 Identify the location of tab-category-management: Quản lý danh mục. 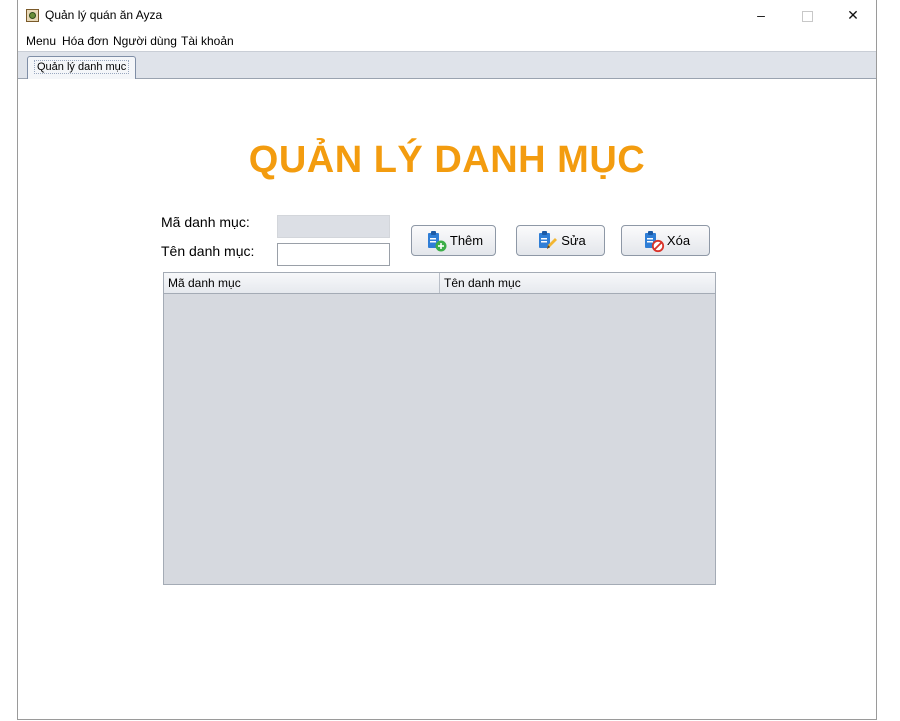
(82, 67).